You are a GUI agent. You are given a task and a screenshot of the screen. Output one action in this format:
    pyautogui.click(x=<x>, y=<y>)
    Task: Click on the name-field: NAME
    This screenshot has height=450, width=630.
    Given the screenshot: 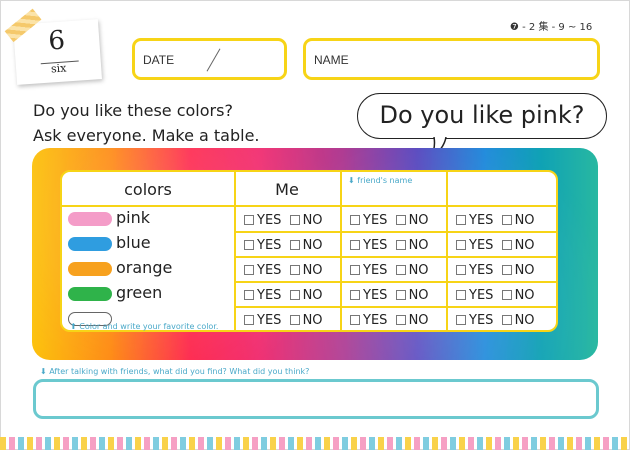 What is the action you would take?
    pyautogui.click(x=451, y=59)
    